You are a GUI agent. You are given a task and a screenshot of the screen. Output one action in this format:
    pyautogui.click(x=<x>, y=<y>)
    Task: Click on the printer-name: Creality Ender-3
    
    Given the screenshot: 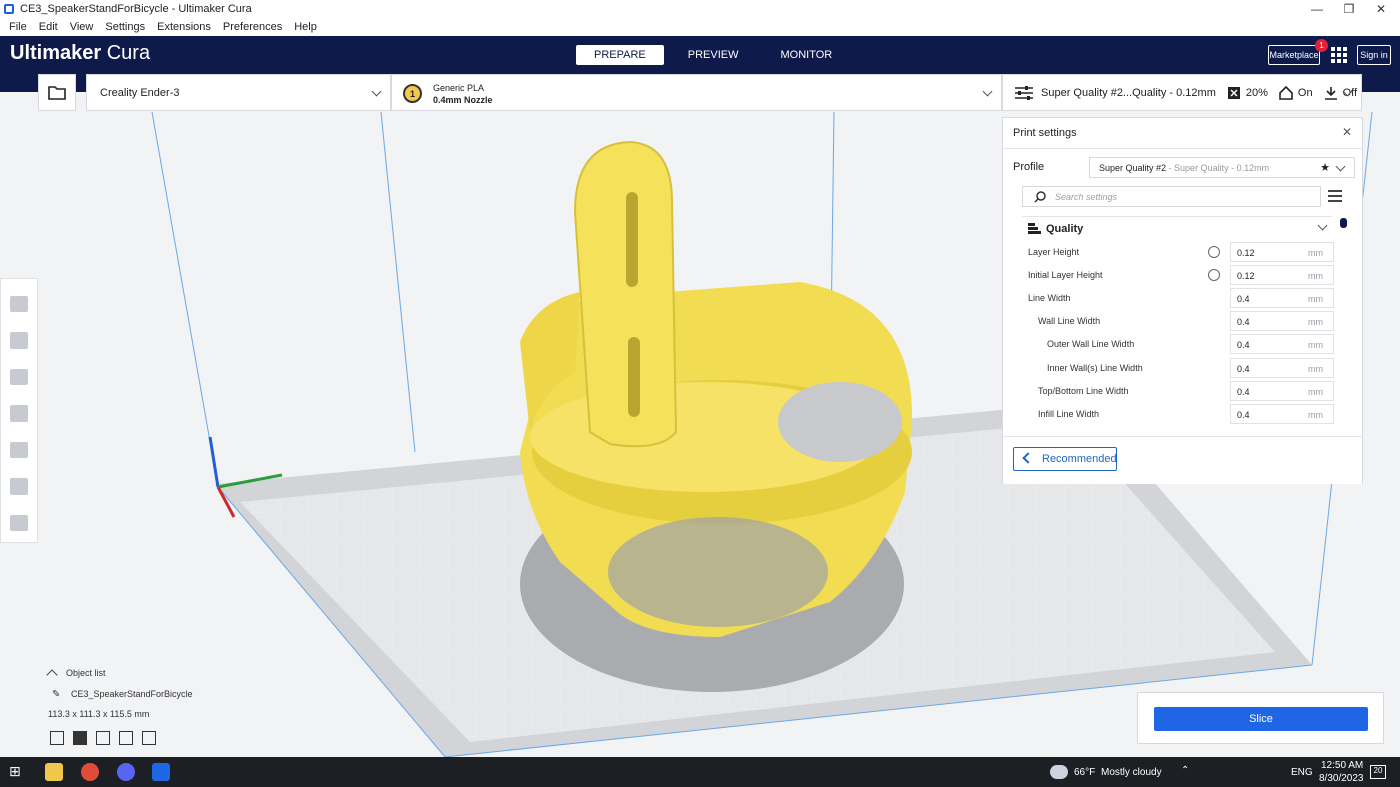 What is the action you would take?
    pyautogui.click(x=140, y=92)
    